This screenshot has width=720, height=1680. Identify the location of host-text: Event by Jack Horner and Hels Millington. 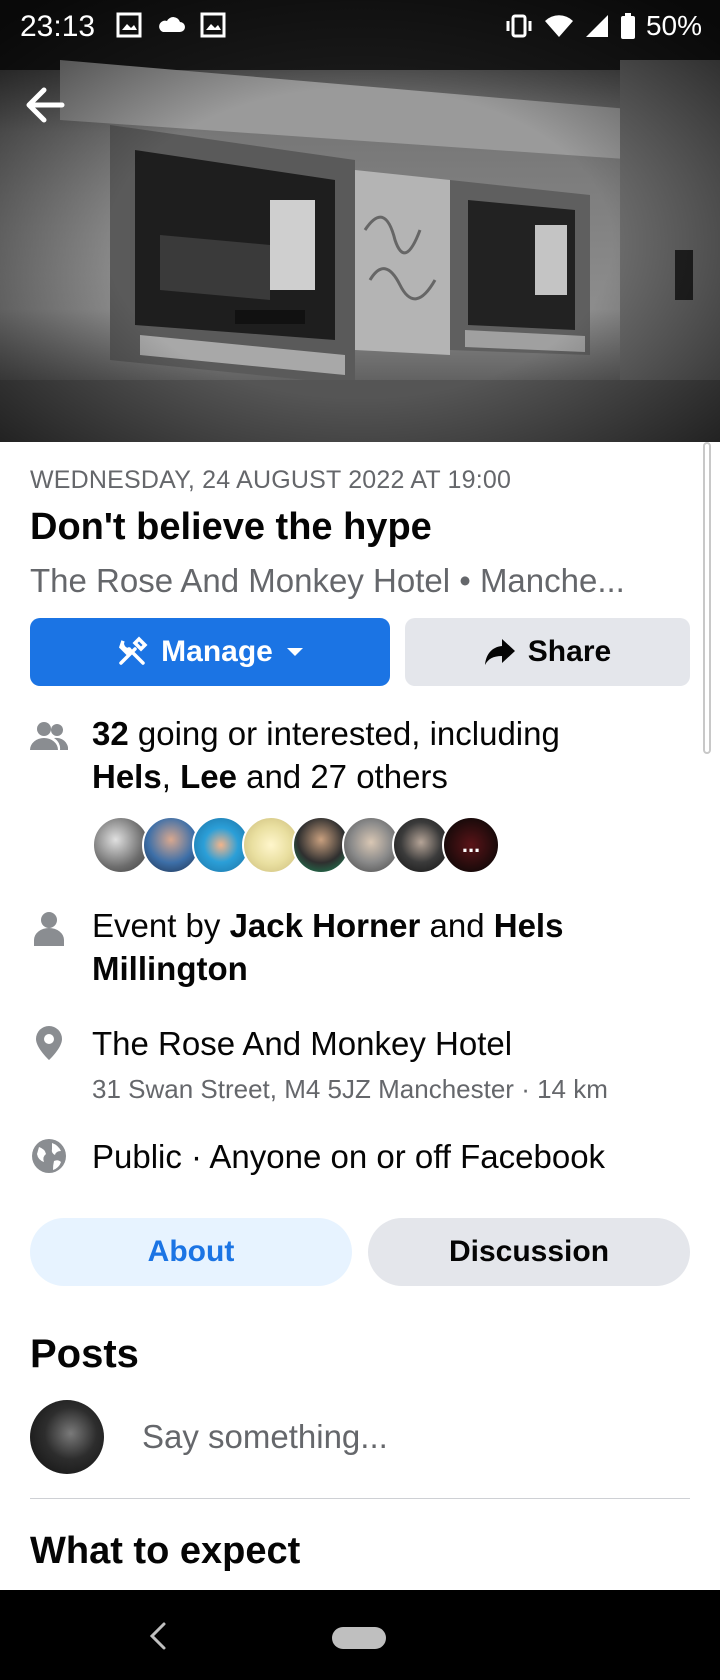
(391, 947).